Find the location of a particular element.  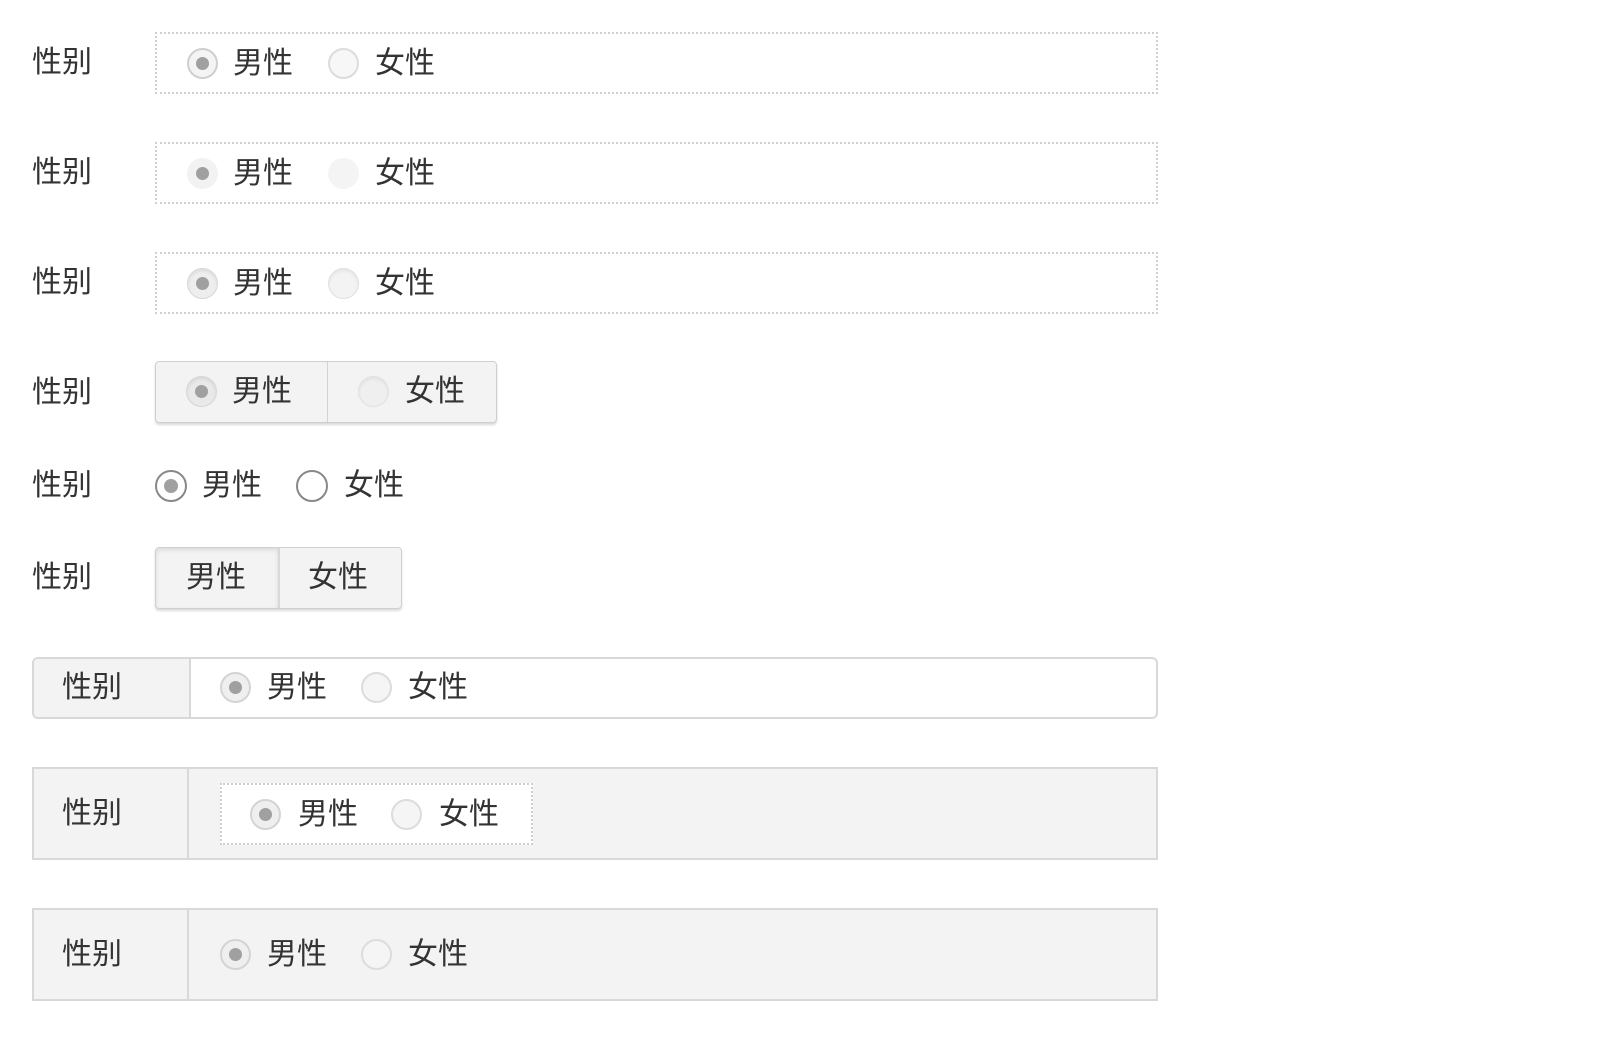

form-row-7: 性别 男性 女性 is located at coordinates (595, 688).